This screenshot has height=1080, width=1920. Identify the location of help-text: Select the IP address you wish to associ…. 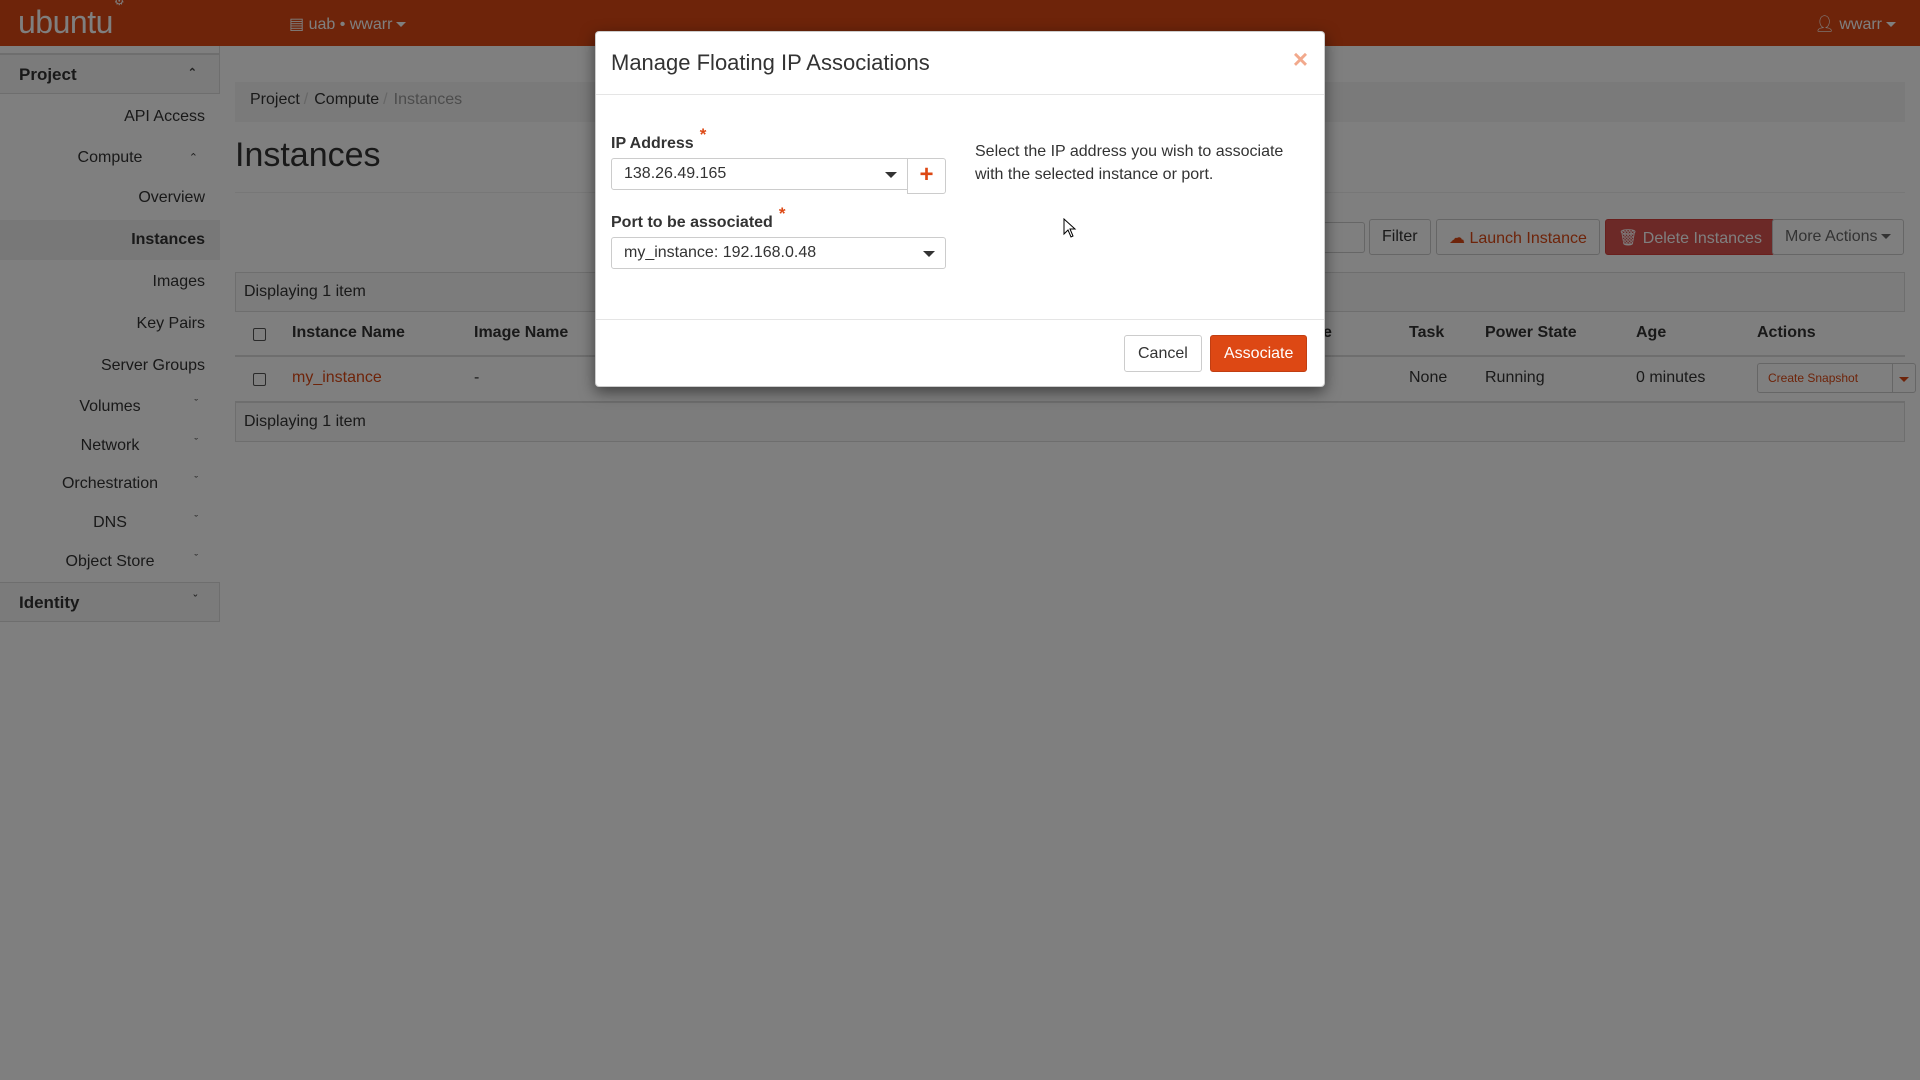
(1129, 163).